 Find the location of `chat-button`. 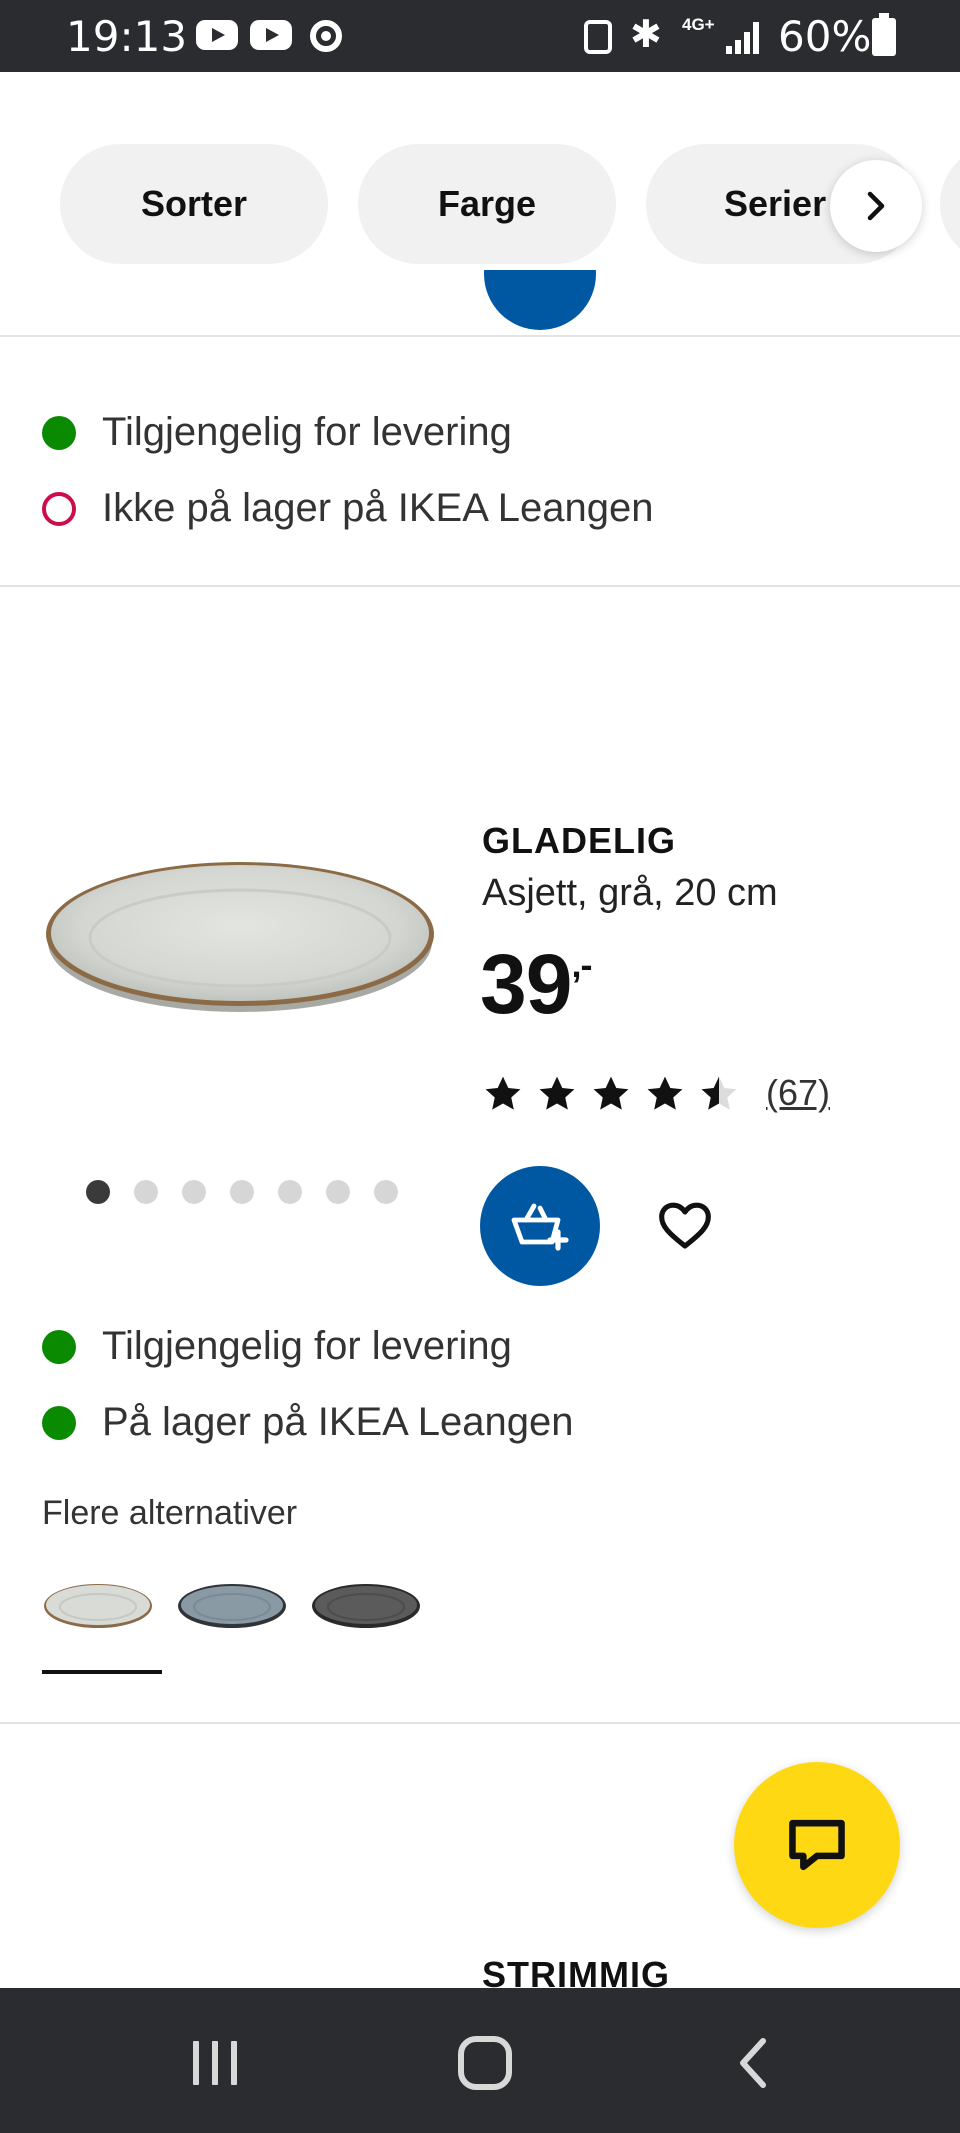

chat-button is located at coordinates (817, 1845).